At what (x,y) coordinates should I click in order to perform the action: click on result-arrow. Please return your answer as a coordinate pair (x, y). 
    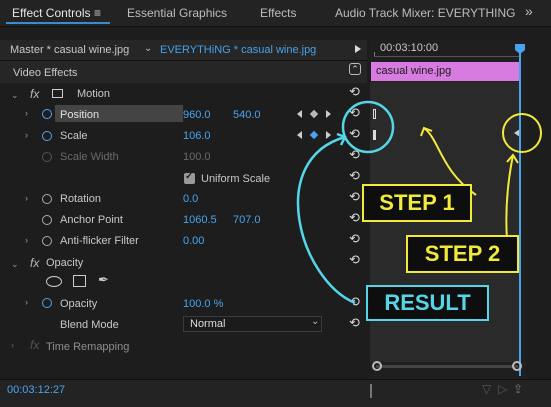
    Looking at the image, I should click on (326, 220).